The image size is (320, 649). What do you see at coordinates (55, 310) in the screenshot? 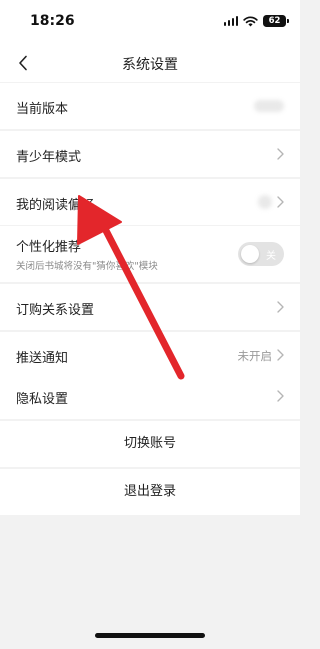
I see `subscription-settings-label: 订购关系设置` at bounding box center [55, 310].